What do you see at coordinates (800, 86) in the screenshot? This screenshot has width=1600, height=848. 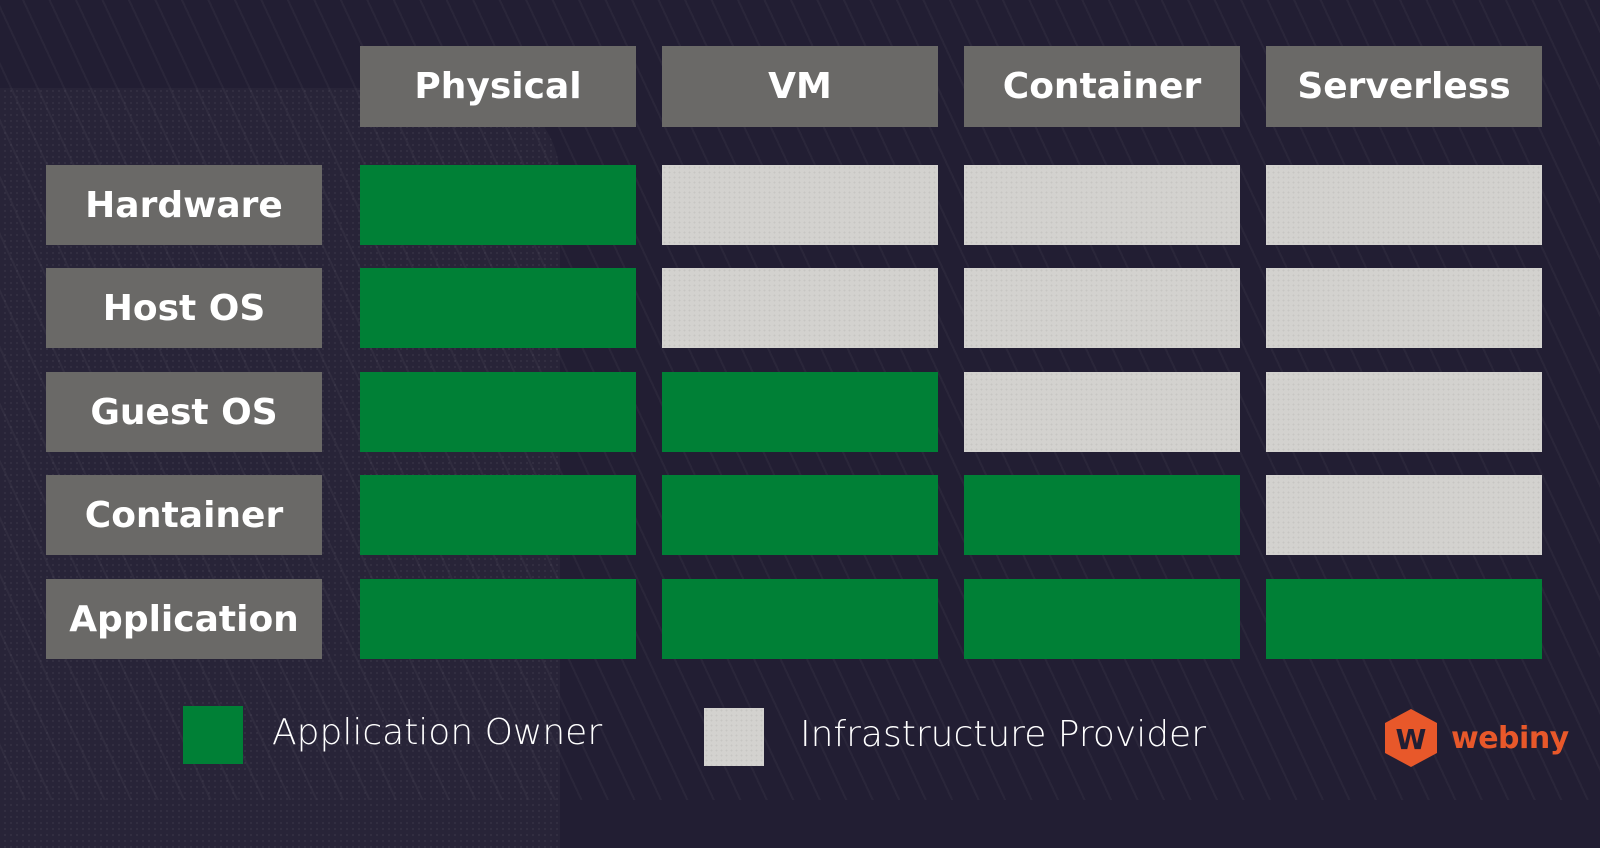 I see `column-header: VM` at bounding box center [800, 86].